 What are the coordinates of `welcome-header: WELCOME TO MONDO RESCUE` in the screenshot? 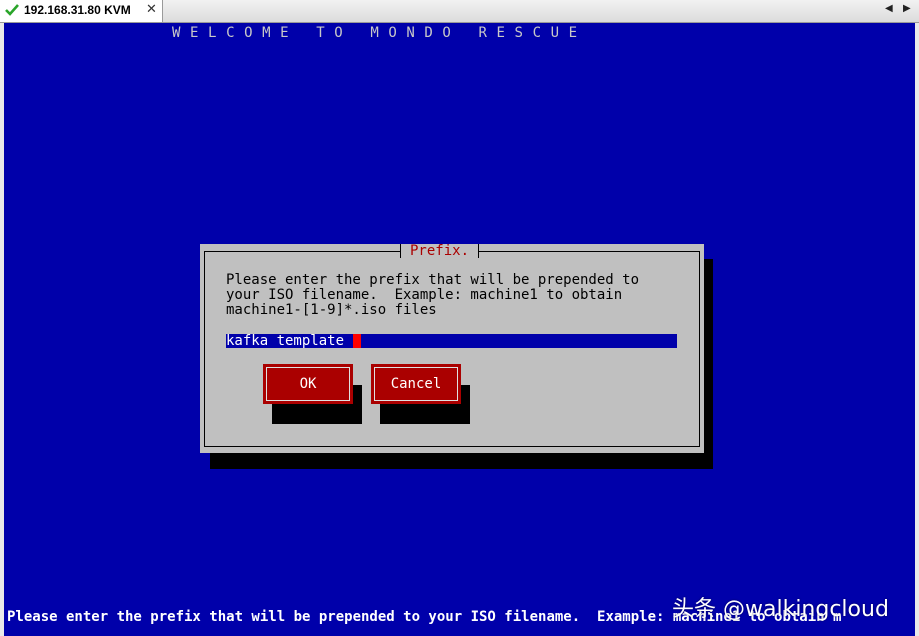 It's located at (379, 33).